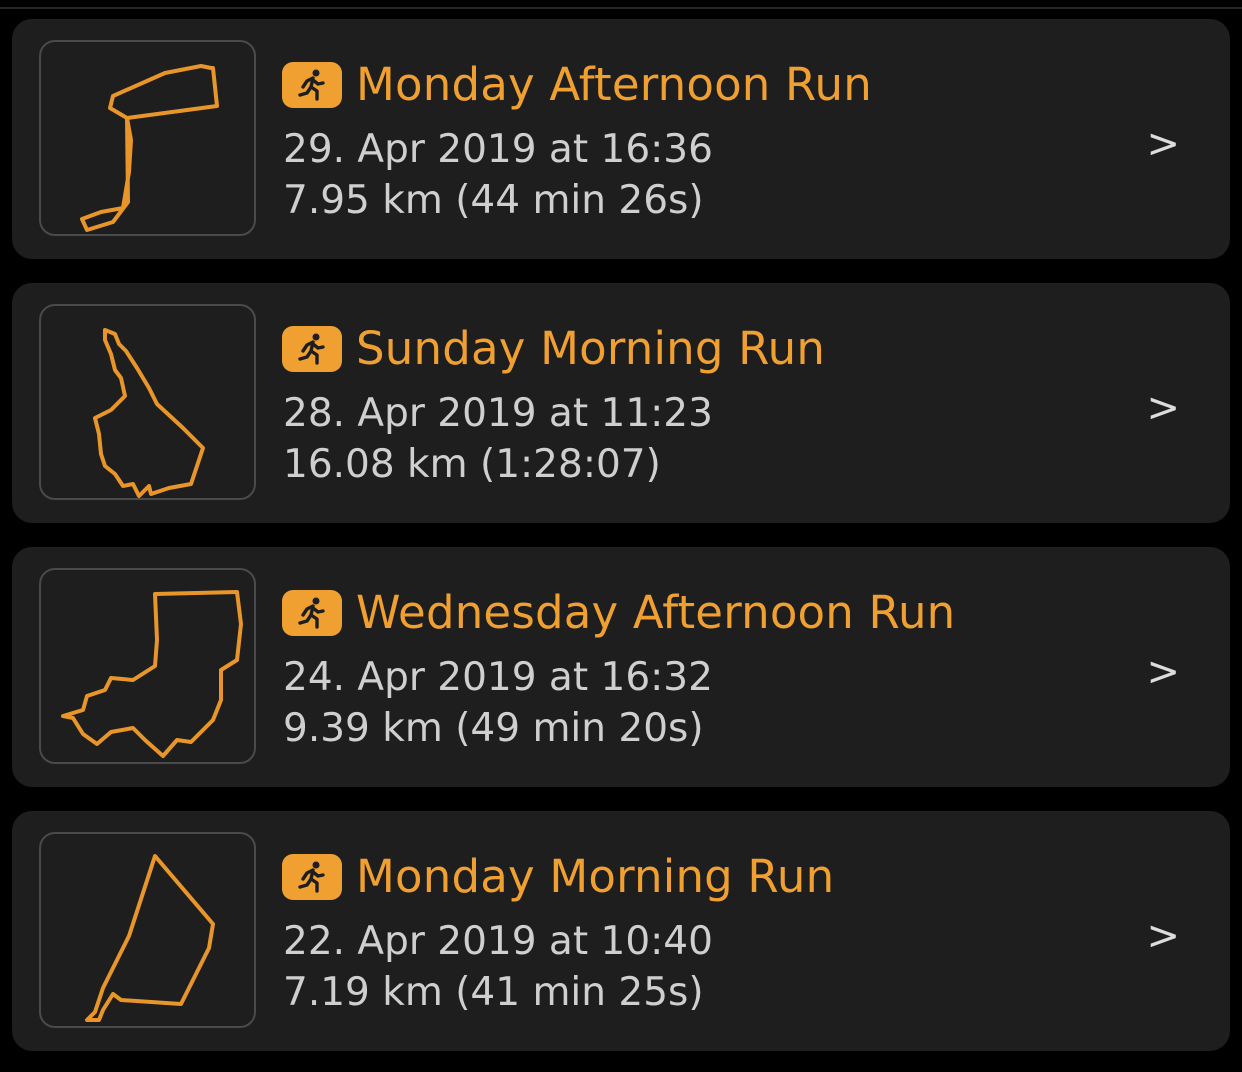  What do you see at coordinates (621, 8) in the screenshot?
I see `top-divider` at bounding box center [621, 8].